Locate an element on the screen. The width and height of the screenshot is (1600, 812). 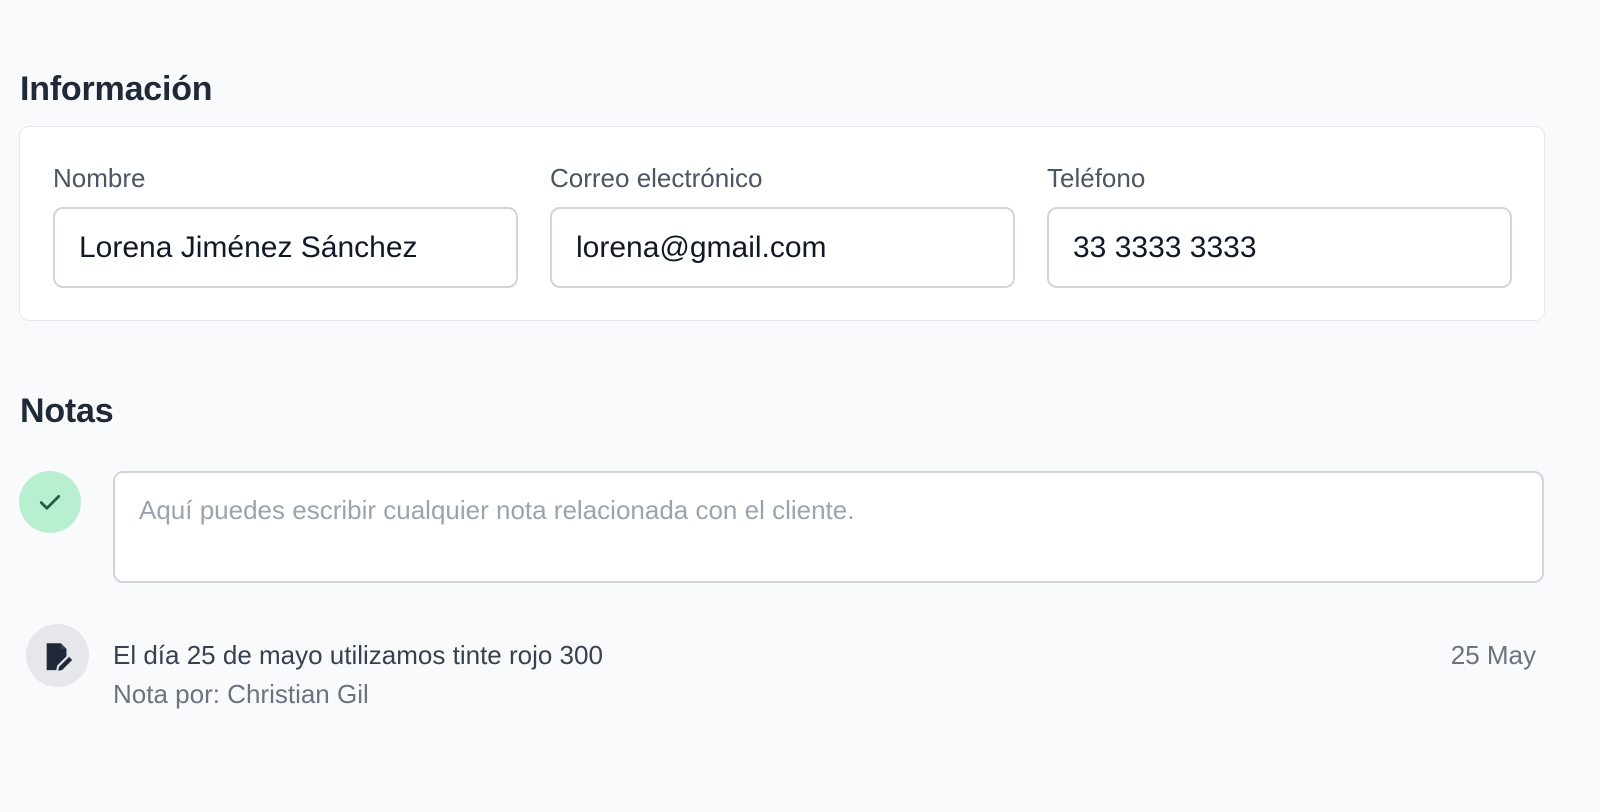
name-input: Lorena Jiménez Sánchez is located at coordinates (285, 247).